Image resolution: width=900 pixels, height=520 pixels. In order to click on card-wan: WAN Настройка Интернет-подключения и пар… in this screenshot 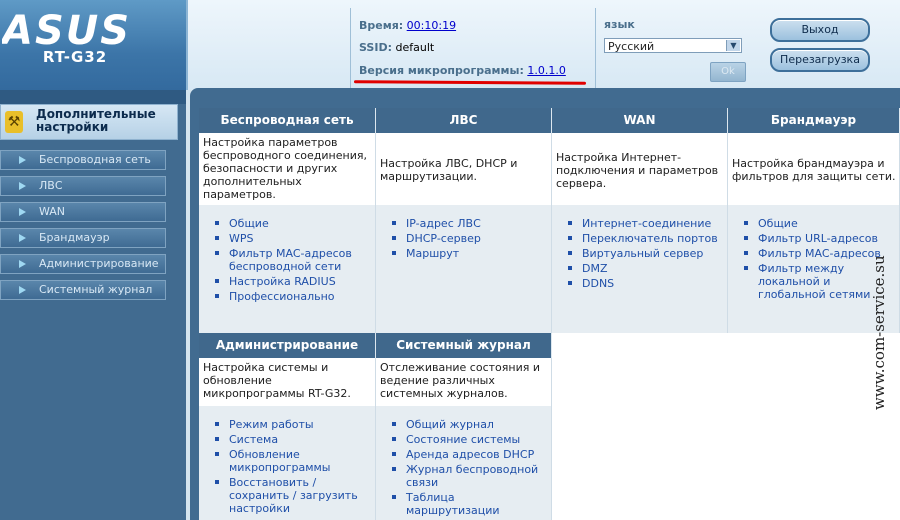, I will do `click(640, 220)`.